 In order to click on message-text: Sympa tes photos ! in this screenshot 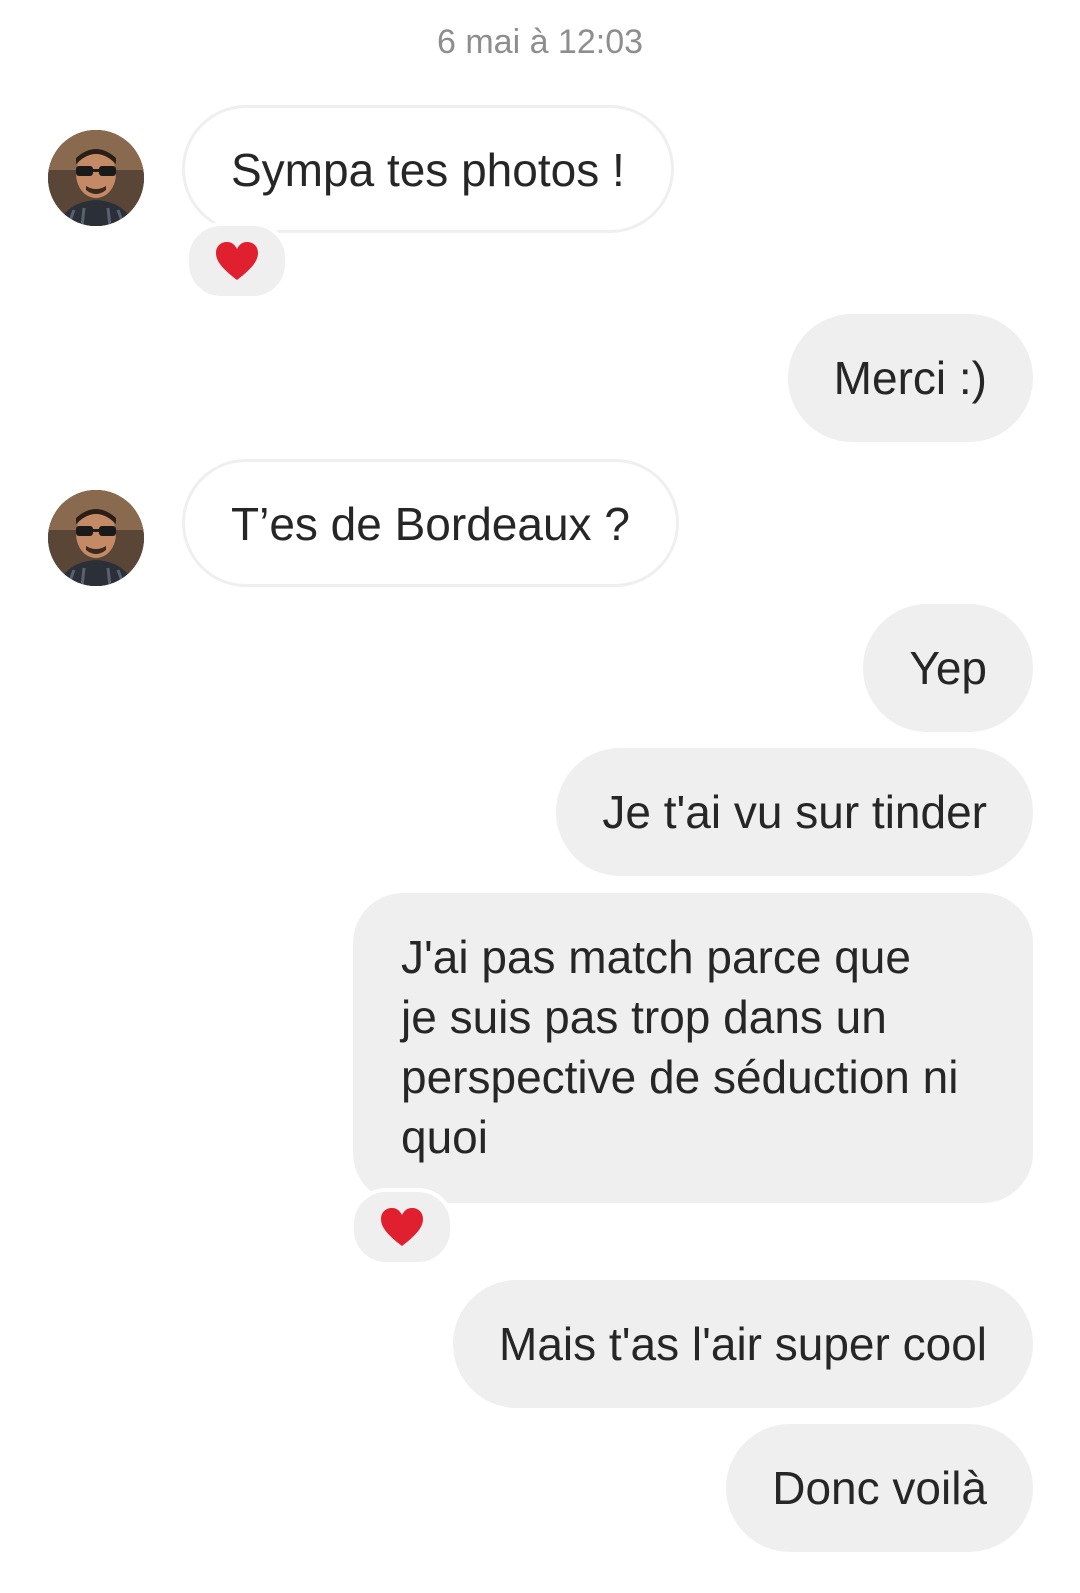, I will do `click(428, 170)`.